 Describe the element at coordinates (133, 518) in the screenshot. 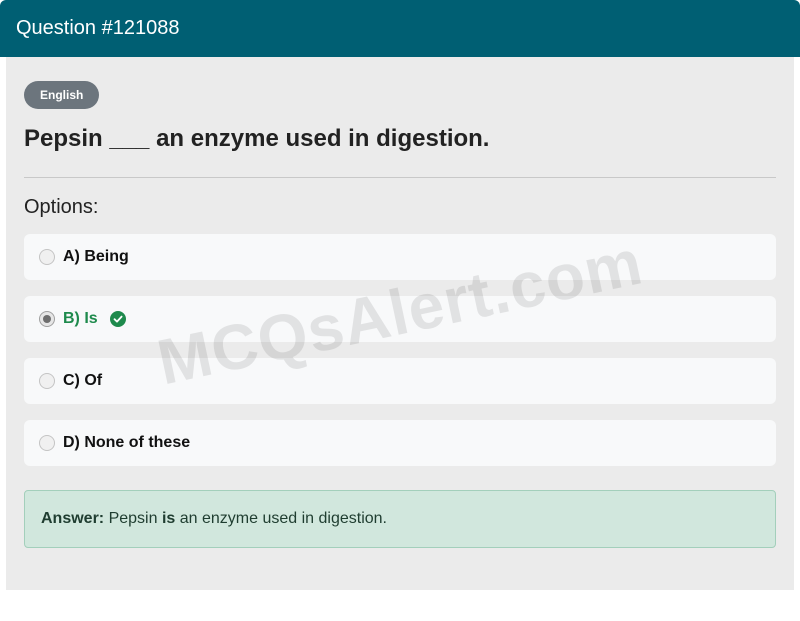

I see `answer-before: Pepsin` at that location.